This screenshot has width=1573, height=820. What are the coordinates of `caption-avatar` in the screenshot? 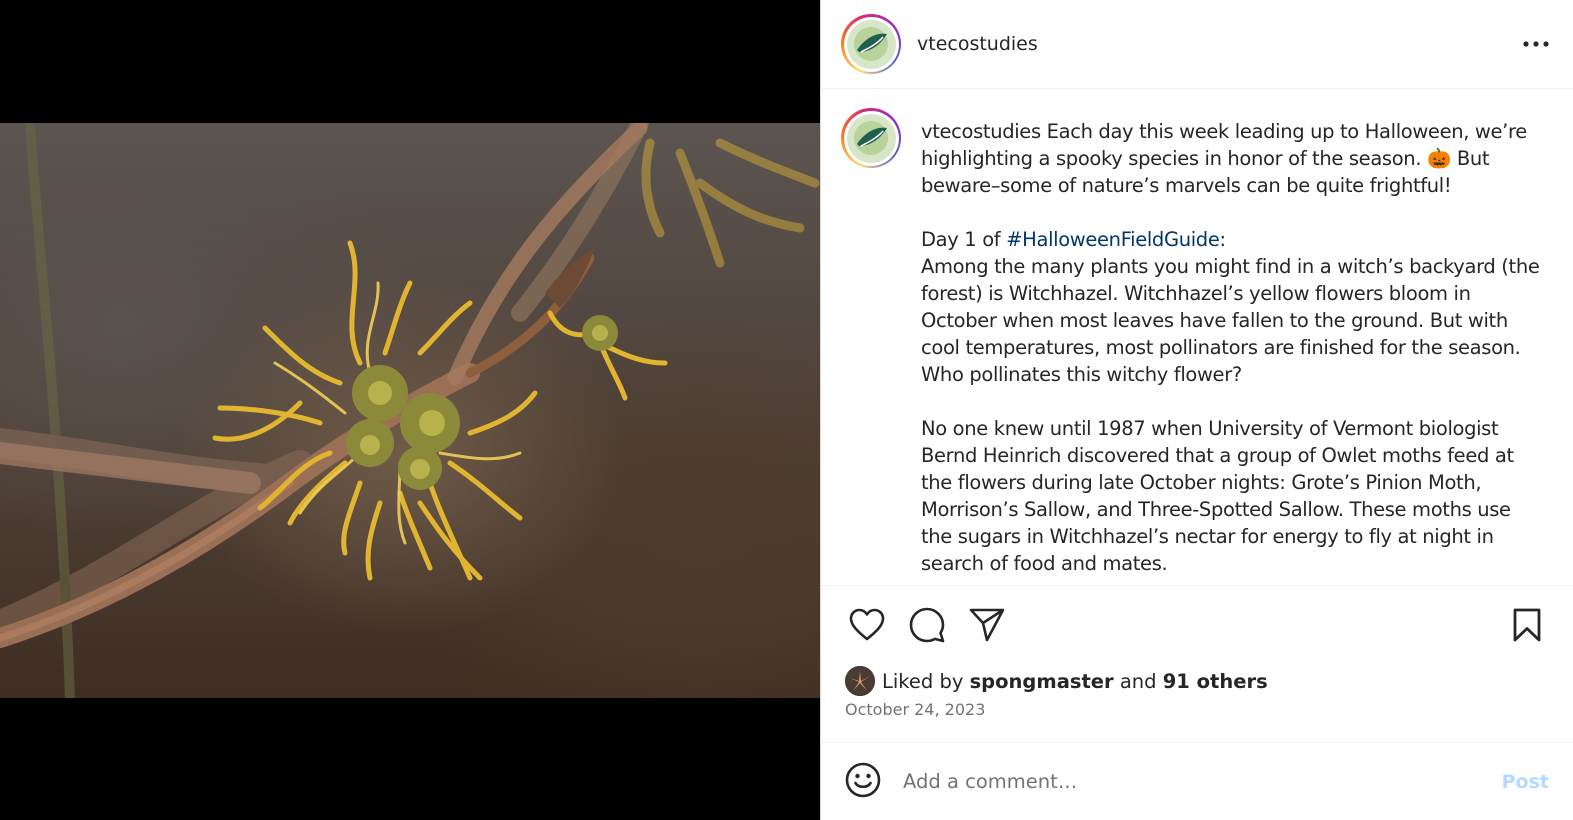 It's located at (871, 138).